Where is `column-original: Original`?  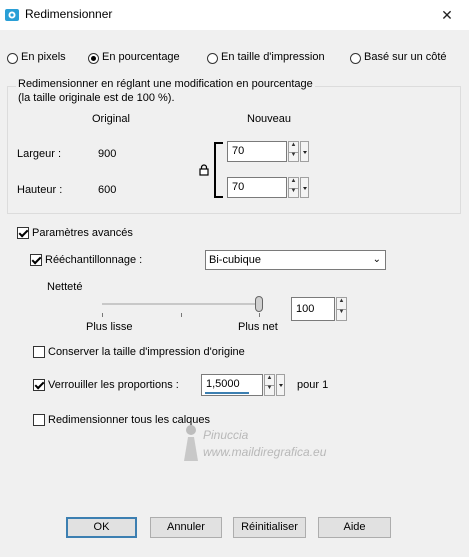
column-original: Original is located at coordinates (111, 119).